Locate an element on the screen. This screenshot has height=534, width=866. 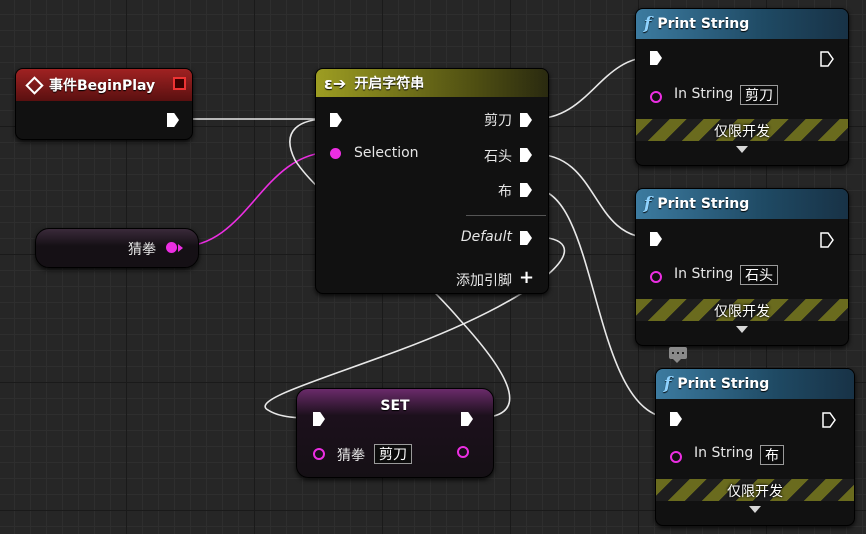
print1-string-in-pin is located at coordinates (656, 97).